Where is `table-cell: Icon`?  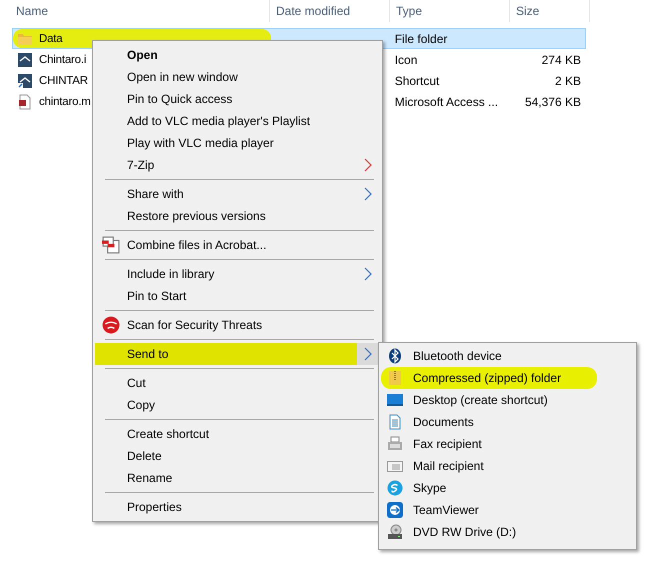
table-cell: Icon is located at coordinates (406, 59).